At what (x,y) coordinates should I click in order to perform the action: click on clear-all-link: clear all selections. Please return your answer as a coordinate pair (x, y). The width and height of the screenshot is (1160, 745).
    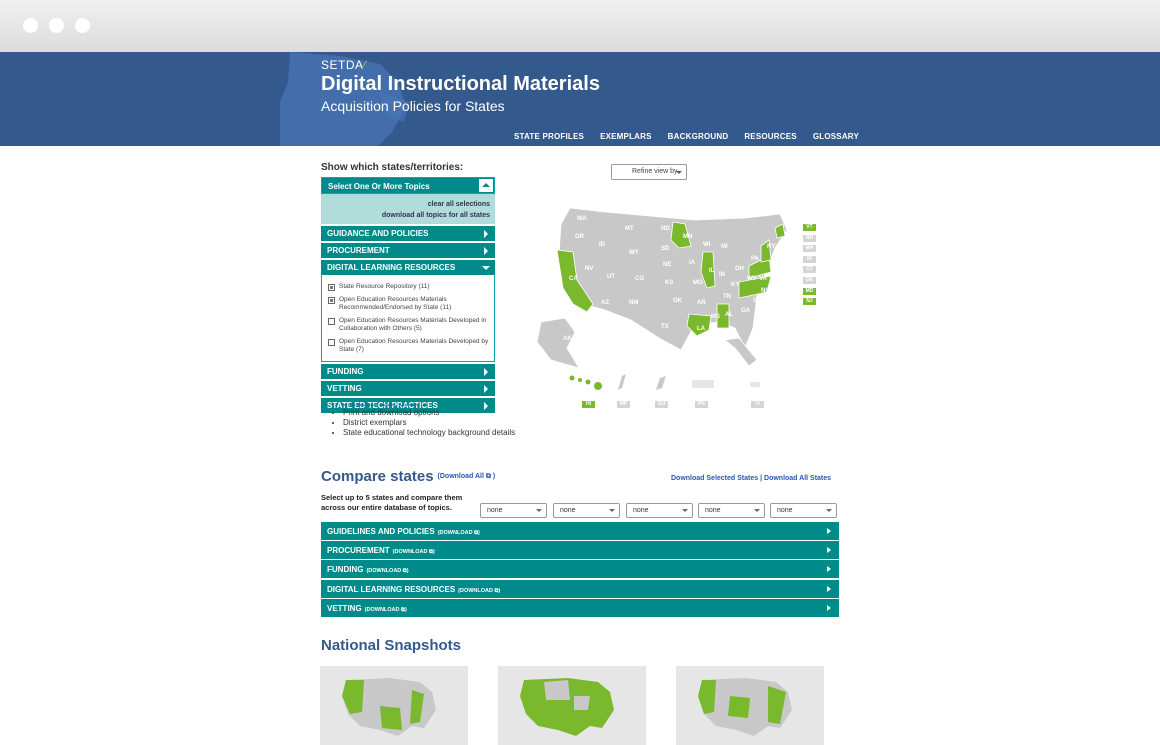
    Looking at the image, I should click on (408, 204).